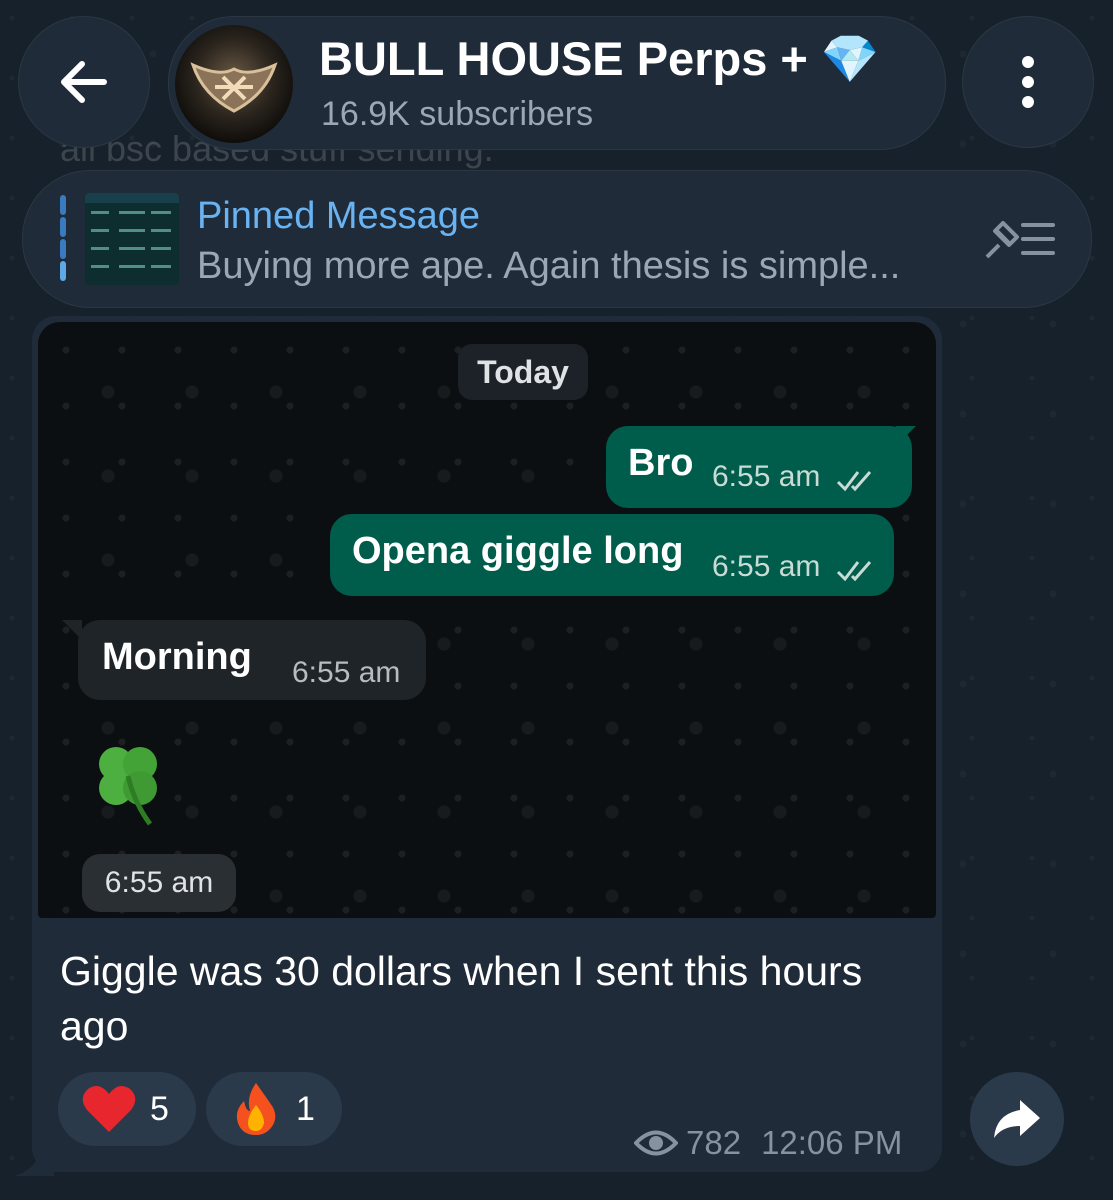 This screenshot has width=1113, height=1200. I want to click on bull-logo-icon, so click(234, 87).